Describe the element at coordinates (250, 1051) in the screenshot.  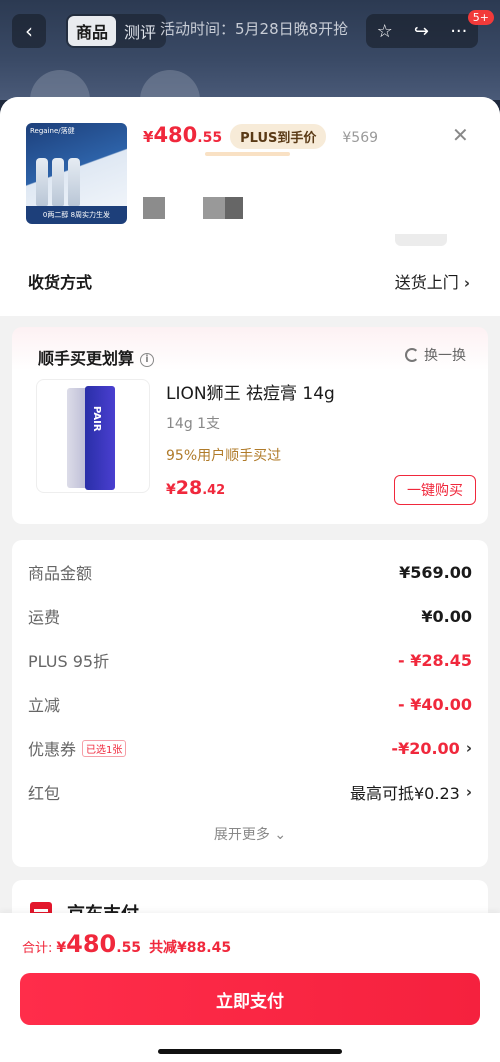
I see `home-indicator` at that location.